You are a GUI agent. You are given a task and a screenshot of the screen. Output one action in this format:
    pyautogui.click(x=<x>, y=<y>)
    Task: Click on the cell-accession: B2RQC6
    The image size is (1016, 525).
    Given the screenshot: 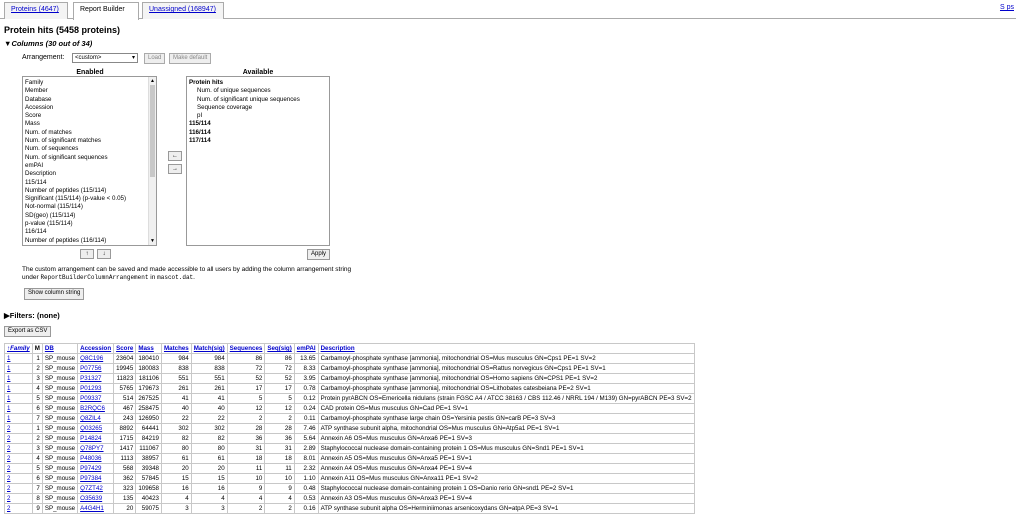 What is the action you would take?
    pyautogui.click(x=96, y=408)
    